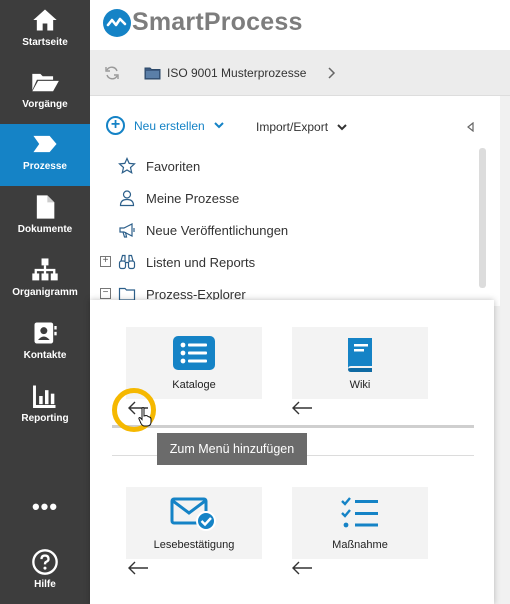  Describe the element at coordinates (292, 127) in the screenshot. I see `import-export-label: Import/Export` at that location.